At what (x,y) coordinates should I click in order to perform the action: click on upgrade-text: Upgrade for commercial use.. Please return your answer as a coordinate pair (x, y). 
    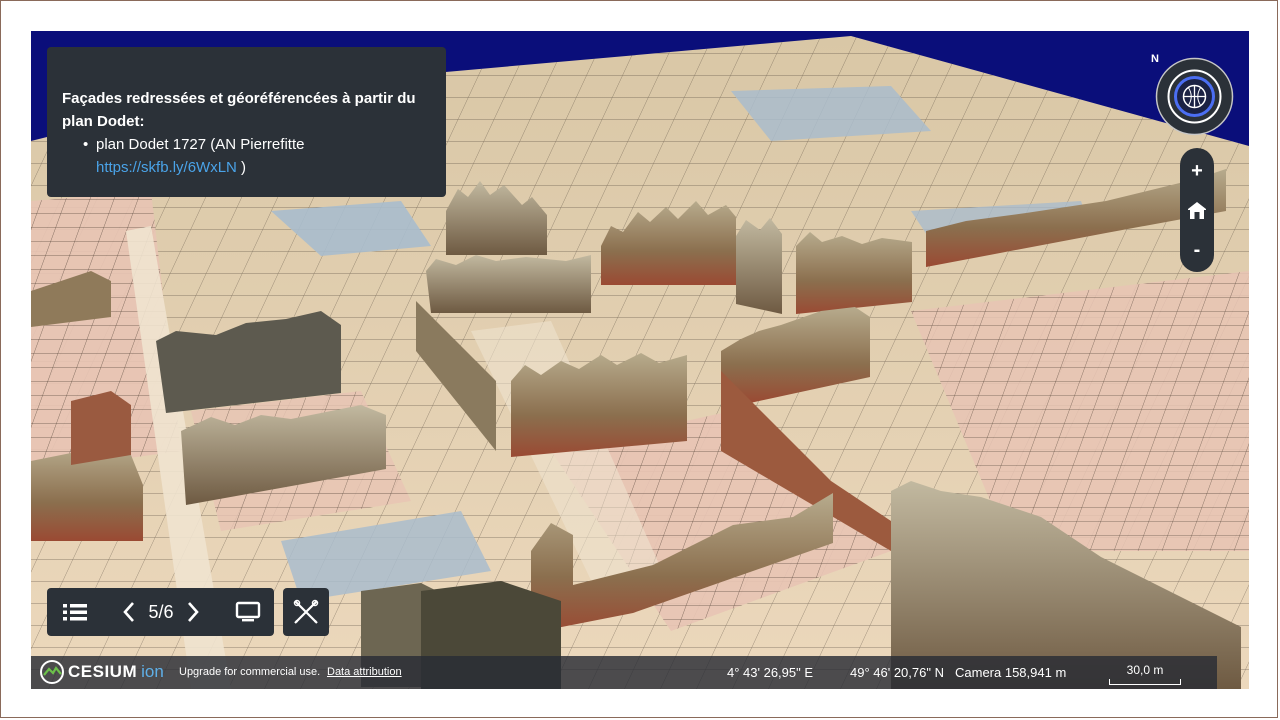
    Looking at the image, I should click on (250, 672).